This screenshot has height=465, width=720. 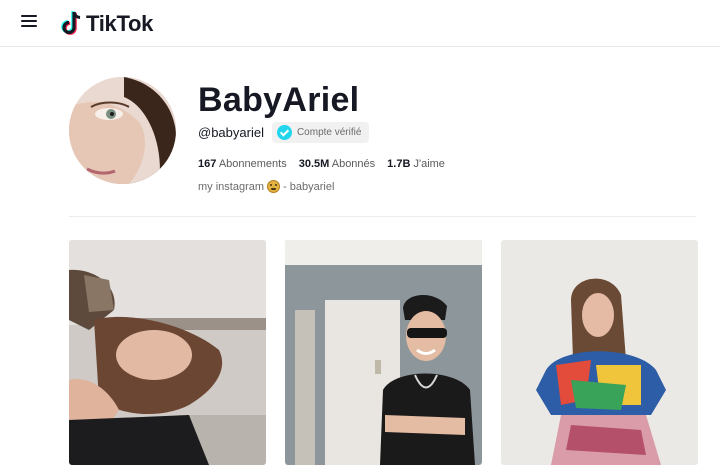 I want to click on boy-with-sunglasses-thumbnail, so click(x=383, y=352).